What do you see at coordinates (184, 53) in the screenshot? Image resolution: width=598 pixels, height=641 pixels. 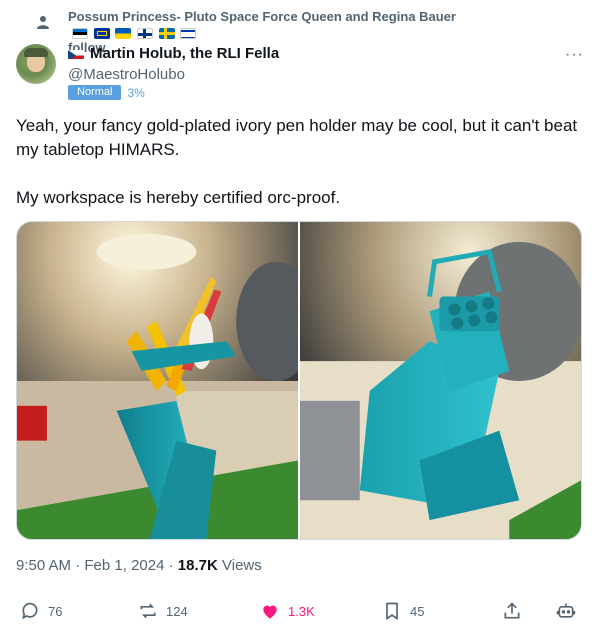 I see `display-name: Martin Holub, the RLI Fella` at bounding box center [184, 53].